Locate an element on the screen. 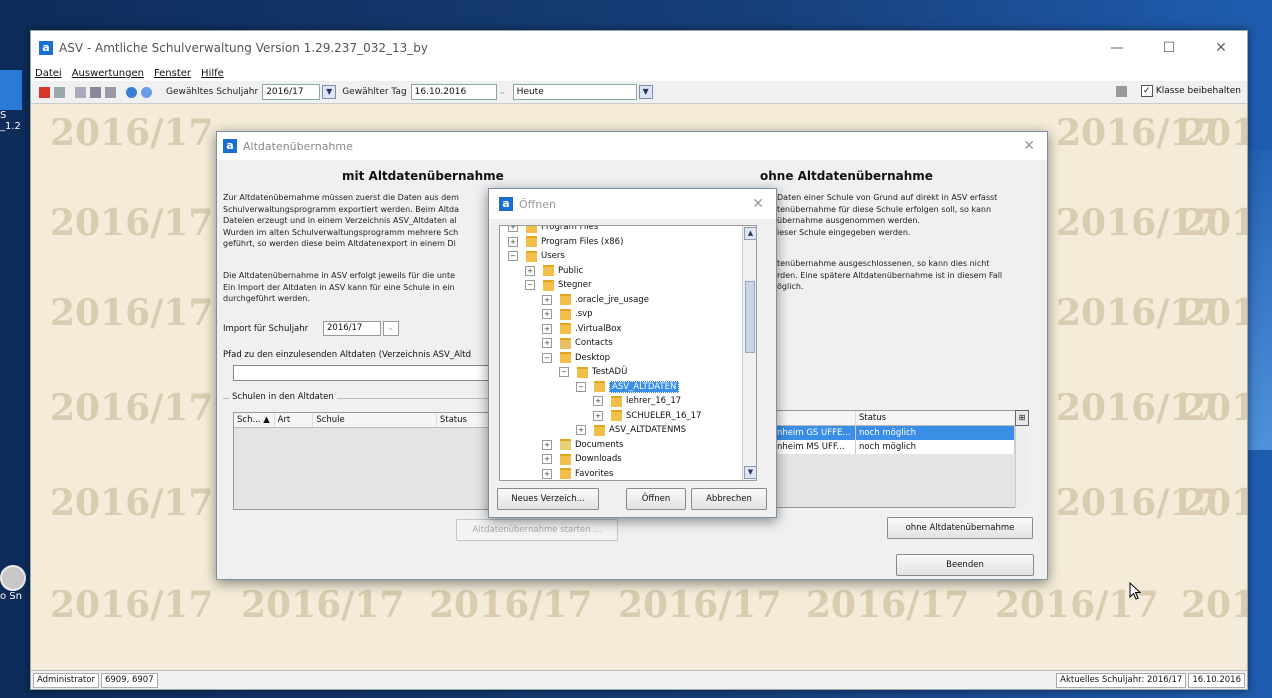 The height and width of the screenshot is (698, 1272). list-icon is located at coordinates (95, 92).